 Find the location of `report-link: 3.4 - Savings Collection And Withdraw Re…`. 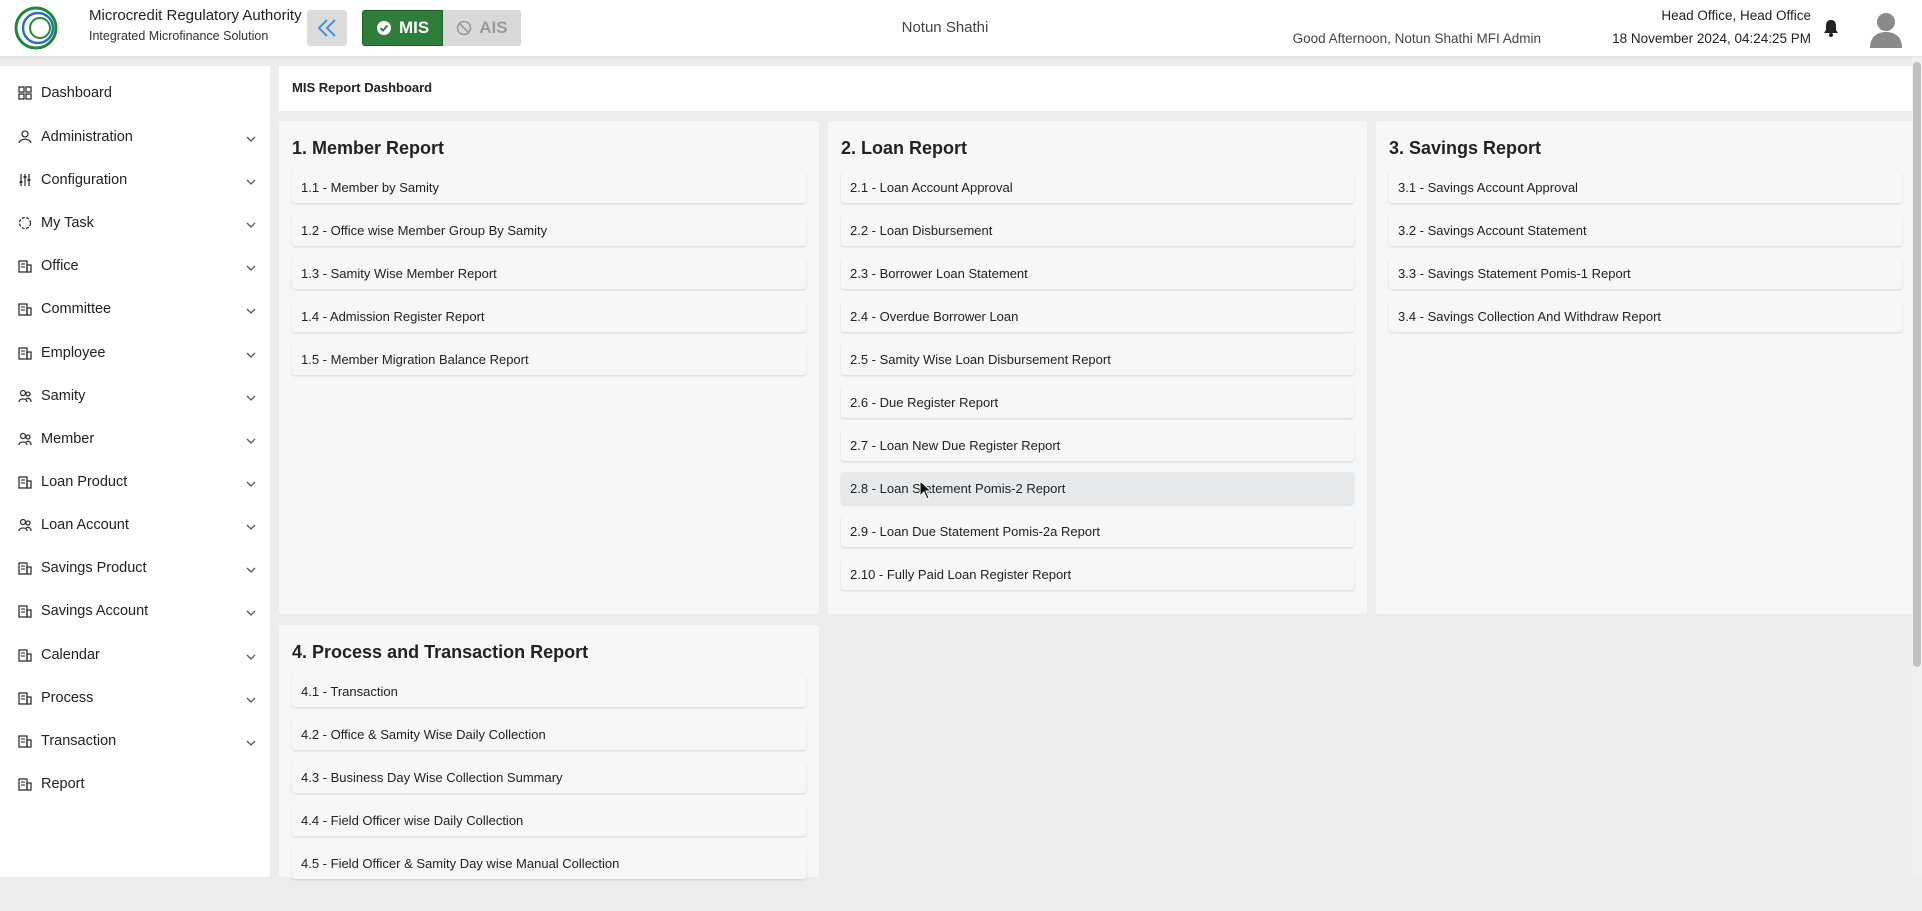

report-link: 3.4 - Savings Collection And Withdraw Re… is located at coordinates (1645, 316).